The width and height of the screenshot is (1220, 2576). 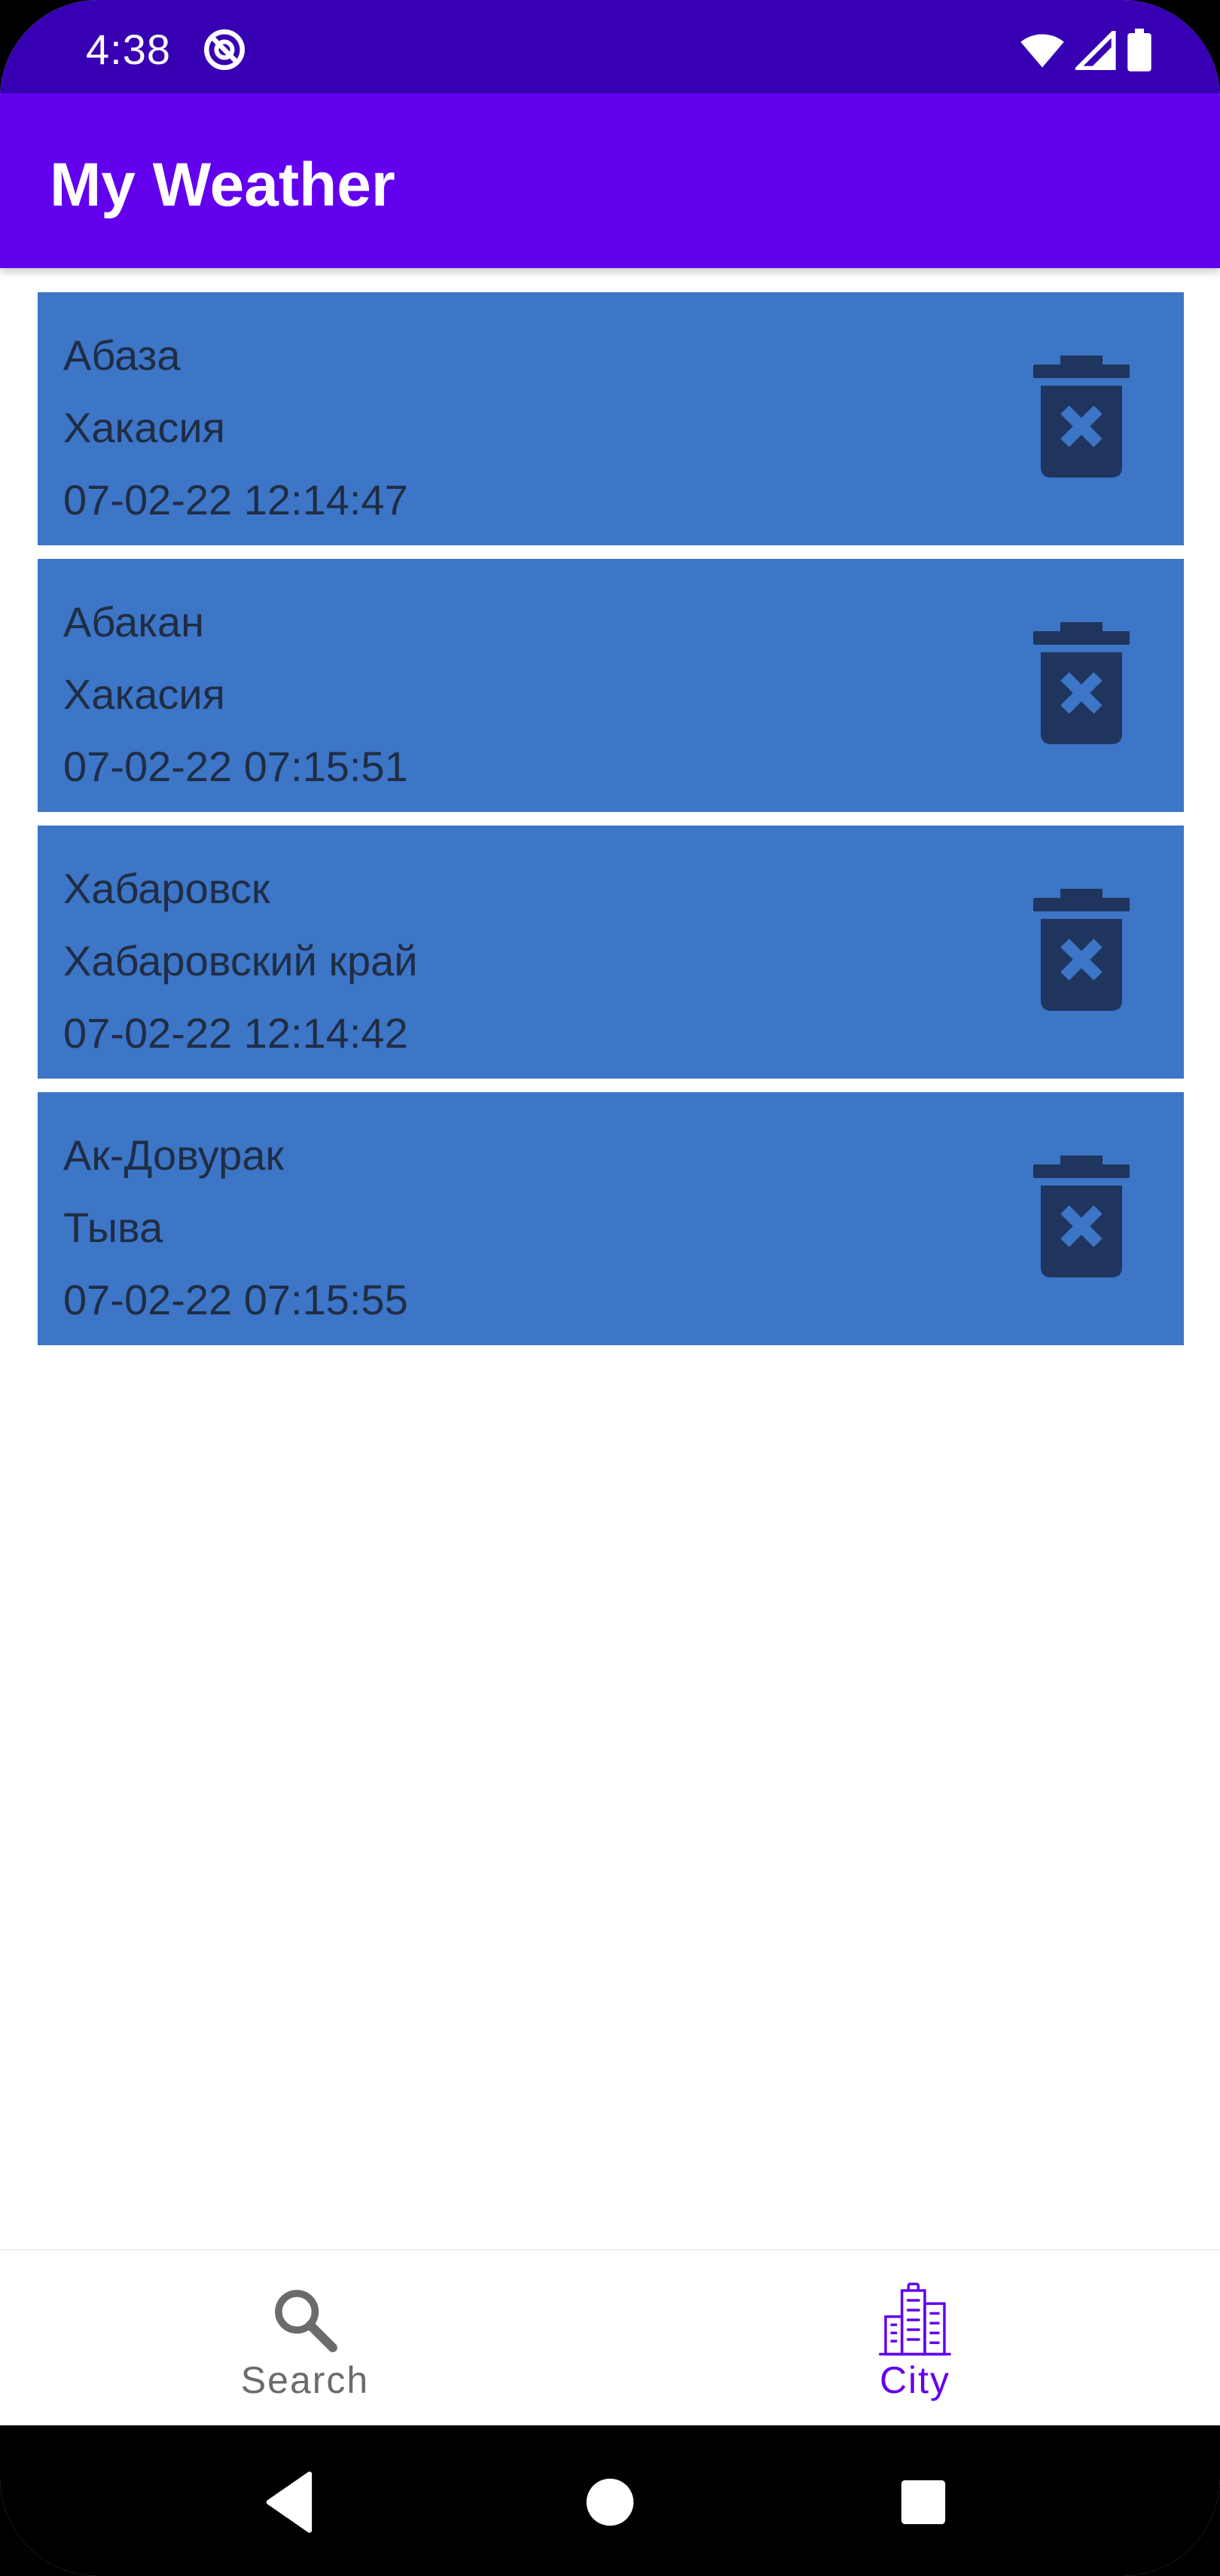 What do you see at coordinates (305, 2380) in the screenshot?
I see `nav-label-search: Search` at bounding box center [305, 2380].